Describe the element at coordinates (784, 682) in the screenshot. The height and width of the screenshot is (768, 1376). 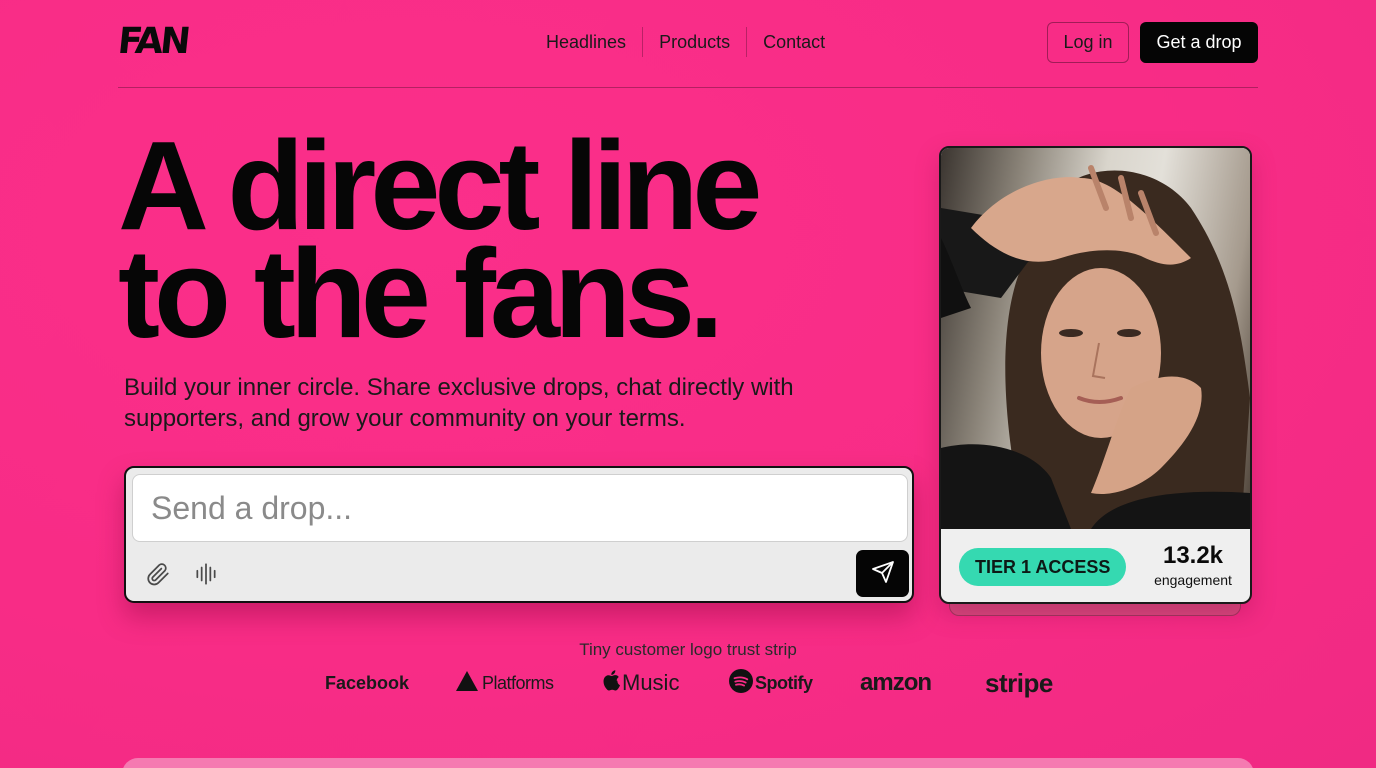
I see `logo-spotify-text: Spotify` at that location.